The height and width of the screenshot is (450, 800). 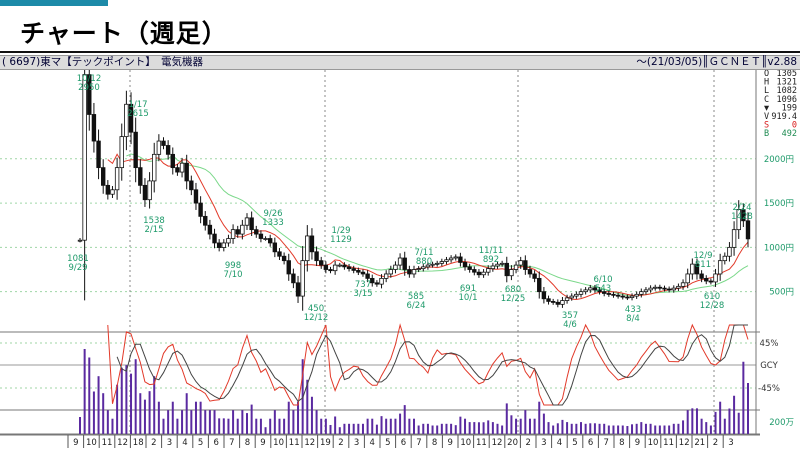 What do you see at coordinates (633, 319) in the screenshot?
I see `annotation-text: 8/4` at bounding box center [633, 319].